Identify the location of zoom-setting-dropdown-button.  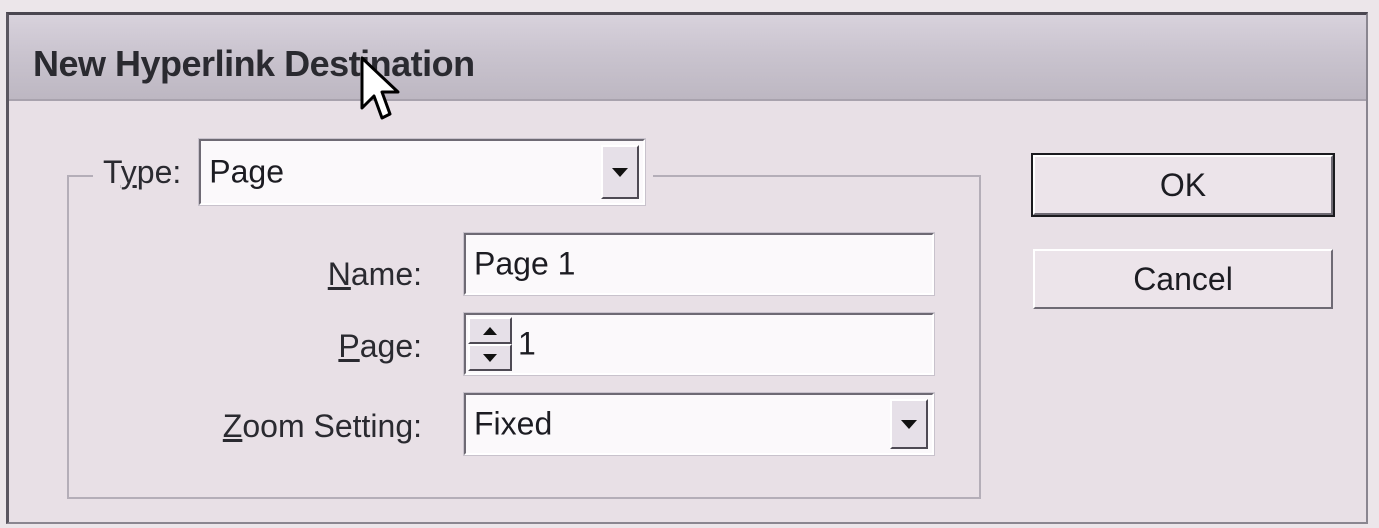
(909, 424).